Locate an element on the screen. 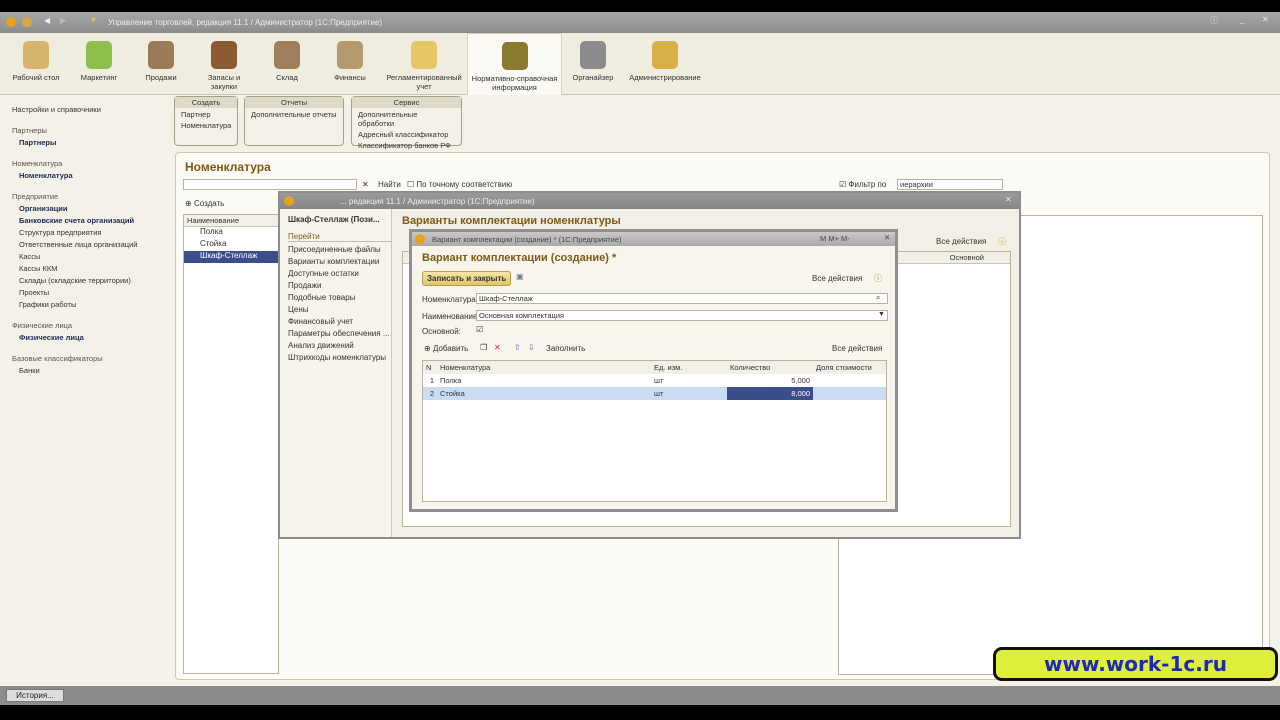 The height and width of the screenshot is (720, 1280). save-close-button: Записать и закрыть is located at coordinates (467, 278).